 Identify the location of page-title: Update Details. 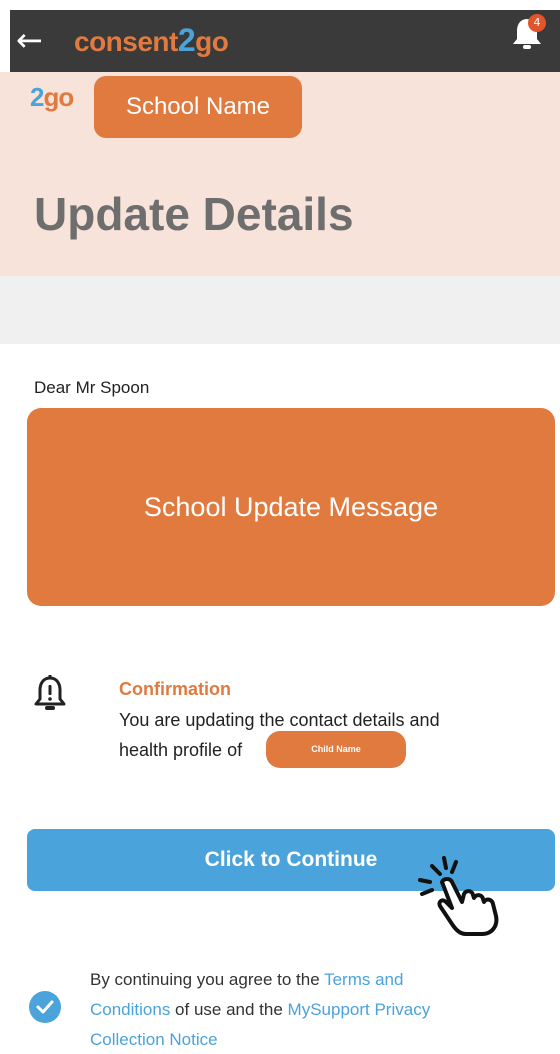
(194, 214).